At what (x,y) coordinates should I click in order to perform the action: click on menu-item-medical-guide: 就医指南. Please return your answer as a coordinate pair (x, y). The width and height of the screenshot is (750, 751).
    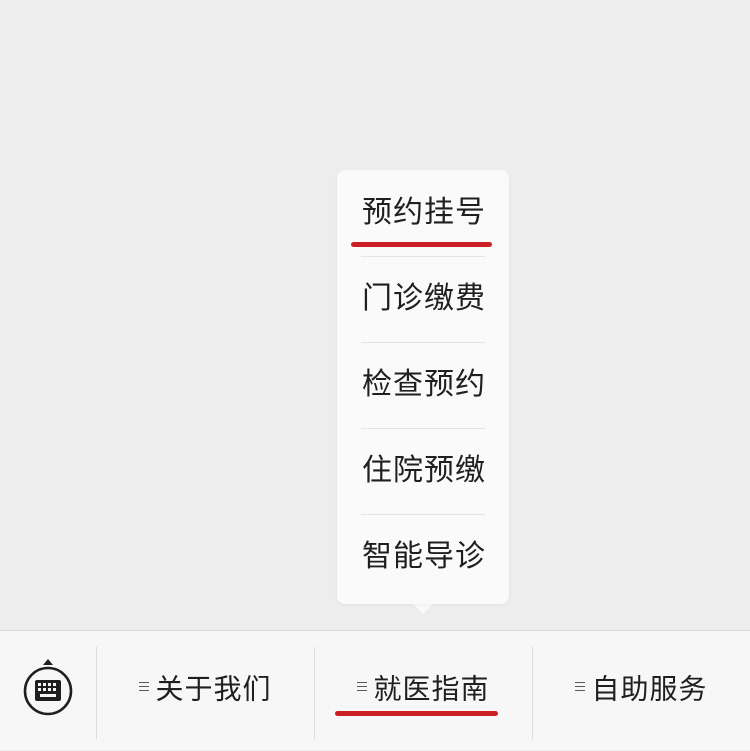
    Looking at the image, I should click on (423, 691).